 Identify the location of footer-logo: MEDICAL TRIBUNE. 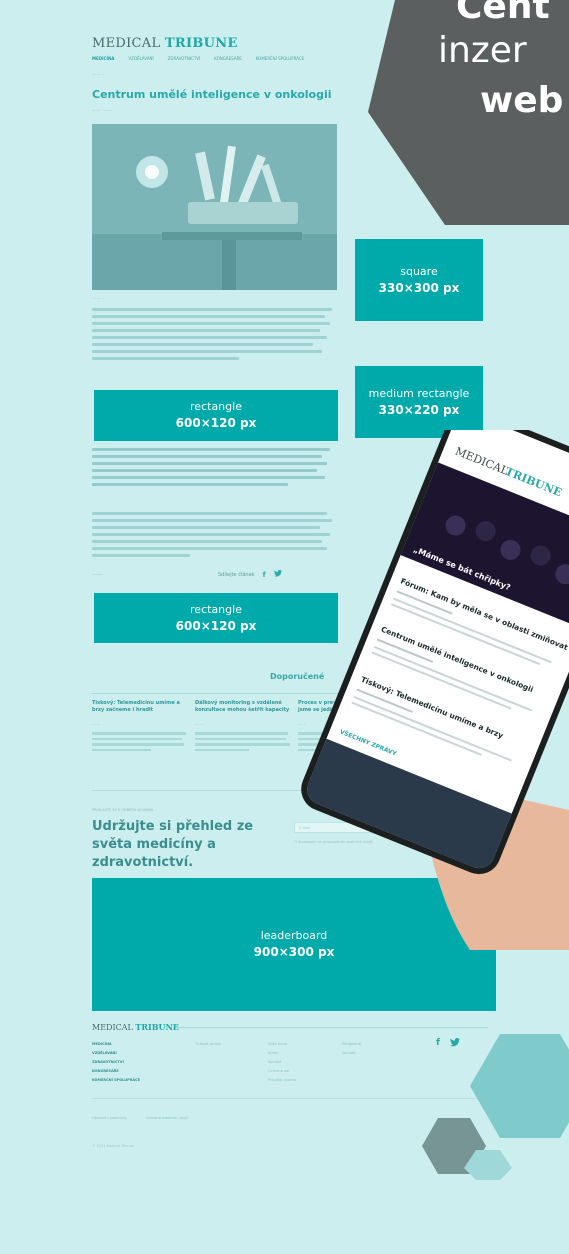
(135, 1027).